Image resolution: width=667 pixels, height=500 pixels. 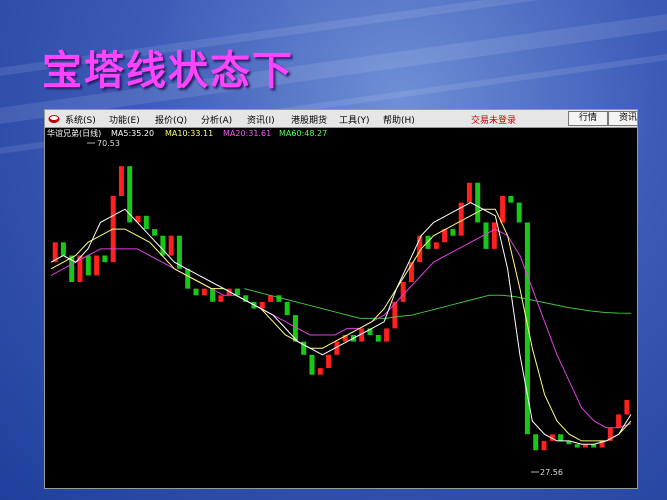 What do you see at coordinates (133, 133) in the screenshot?
I see `ma5-value: MA5:35.20` at bounding box center [133, 133].